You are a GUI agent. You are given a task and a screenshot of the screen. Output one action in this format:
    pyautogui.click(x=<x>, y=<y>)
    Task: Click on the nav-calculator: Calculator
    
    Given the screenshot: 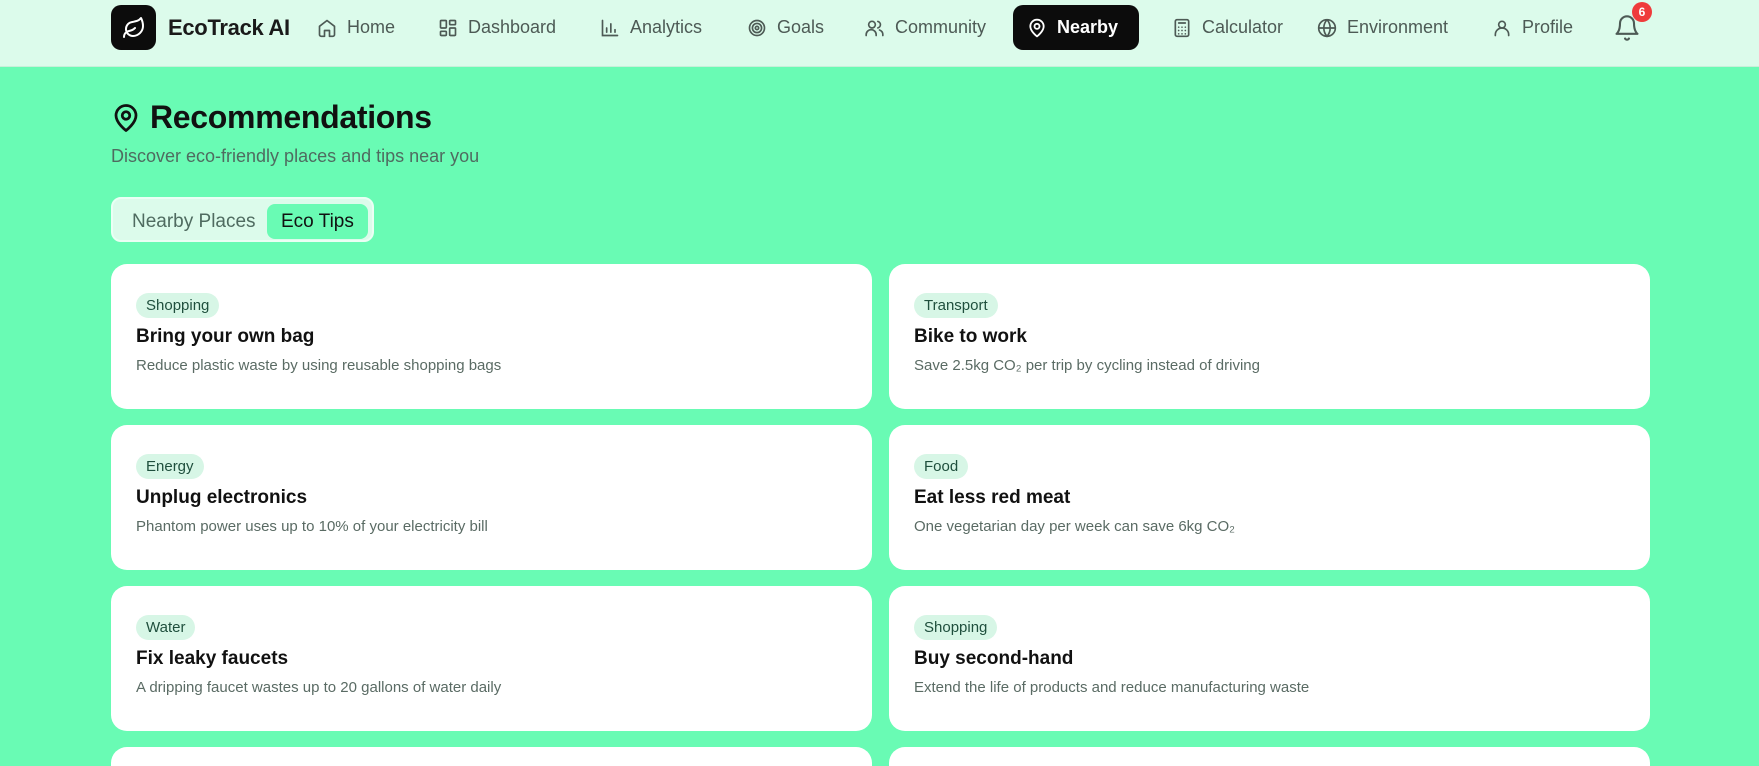 What is the action you would take?
    pyautogui.click(x=1227, y=27)
    